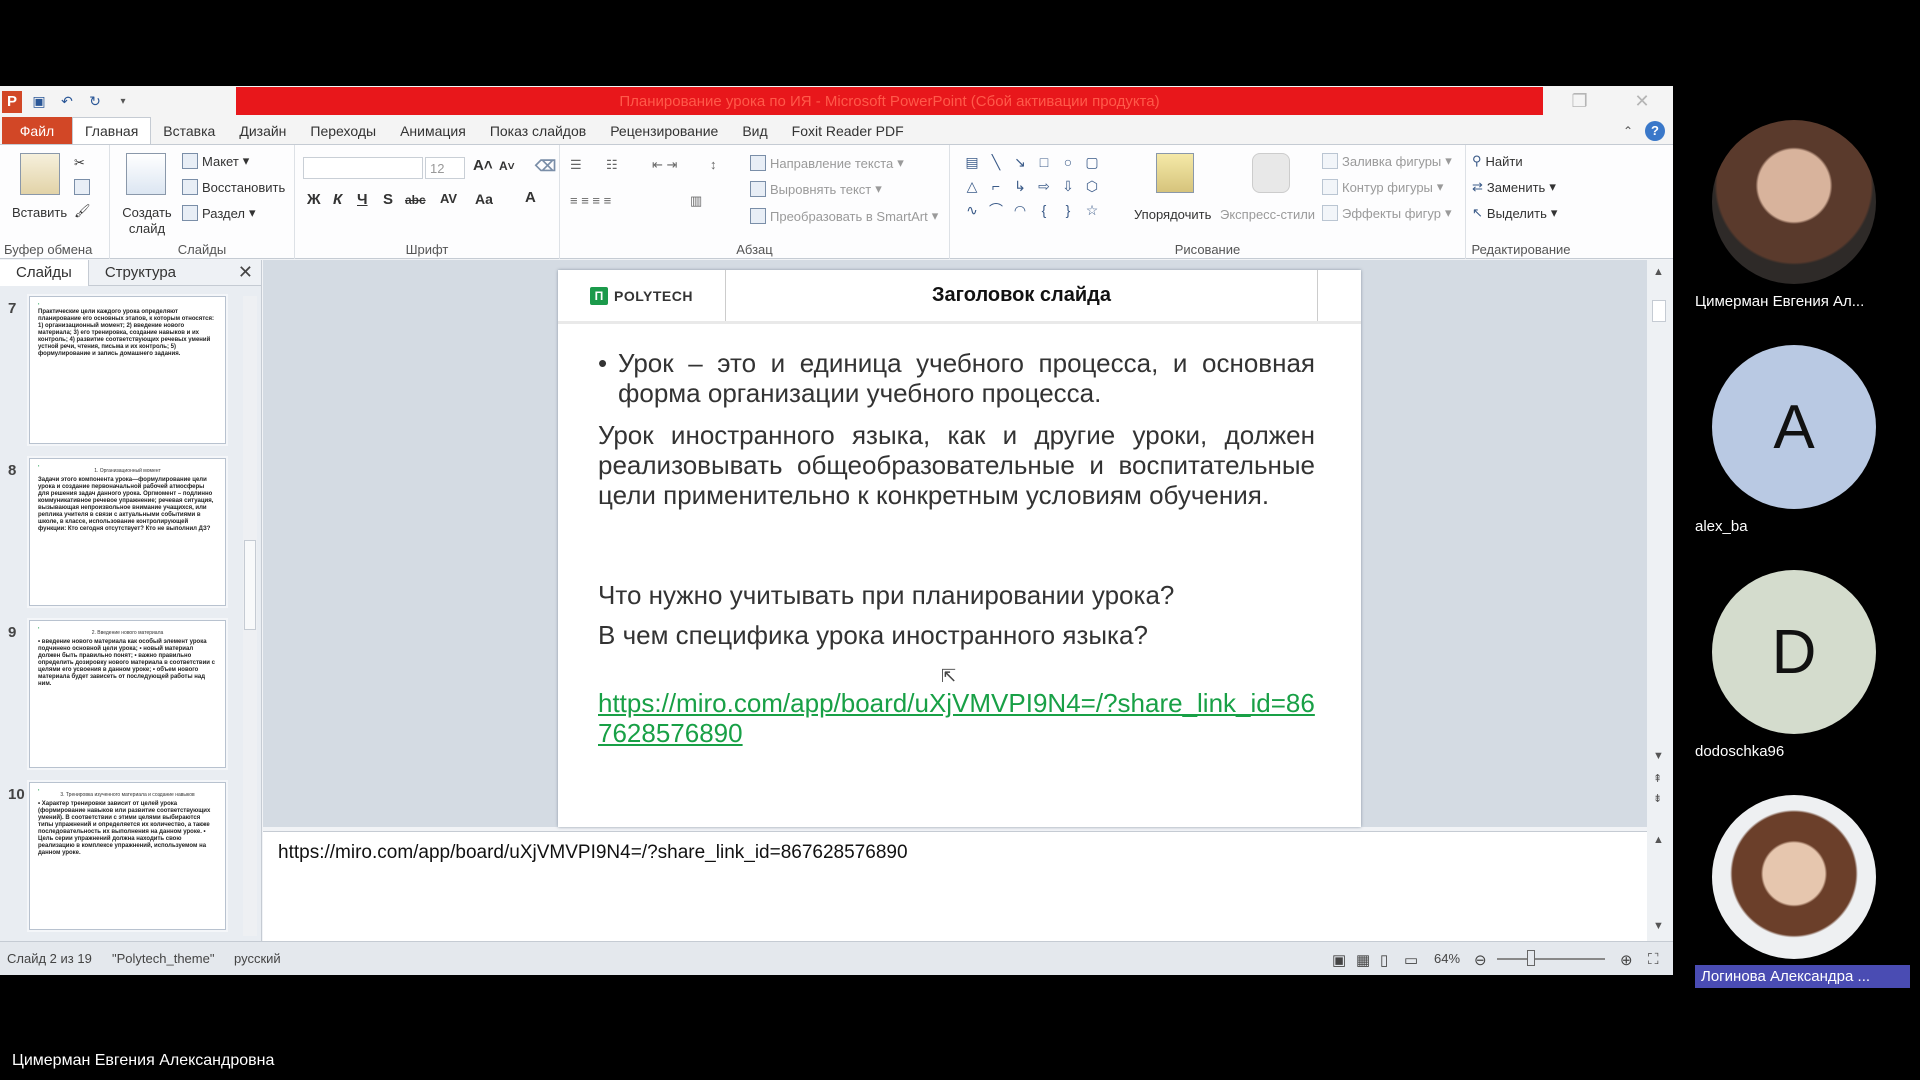 This screenshot has height=1080, width=1920. What do you see at coordinates (612, 165) in the screenshot?
I see `numbering-icon: ☷` at bounding box center [612, 165].